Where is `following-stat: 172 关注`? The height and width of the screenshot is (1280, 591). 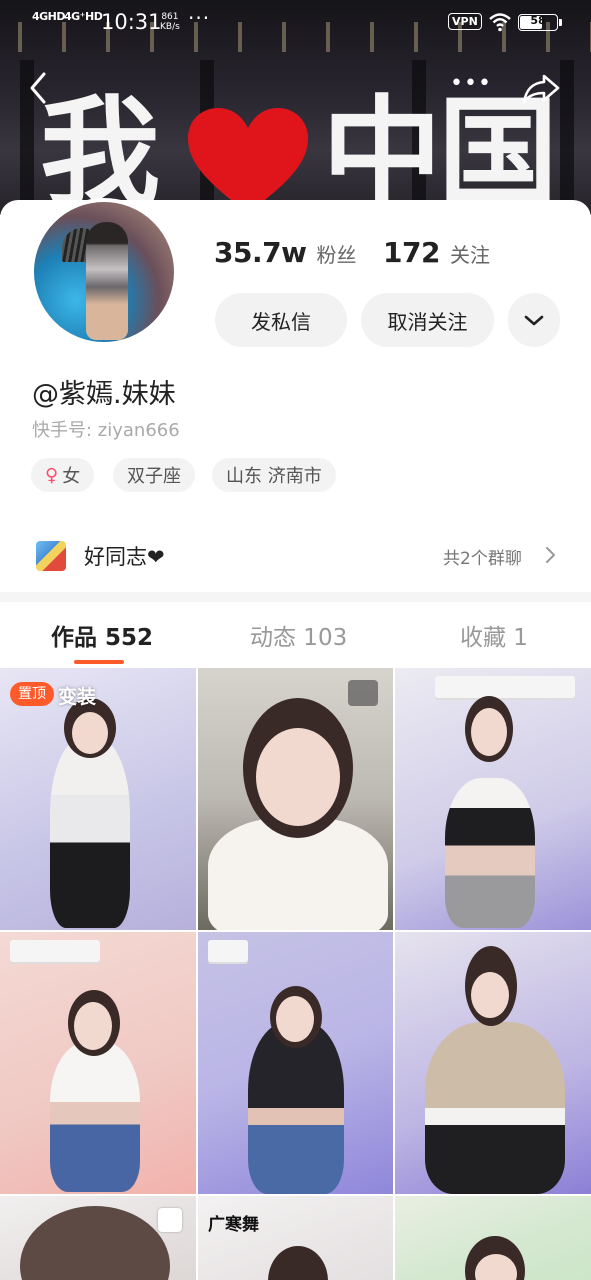 following-stat: 172 关注 is located at coordinates (436, 256).